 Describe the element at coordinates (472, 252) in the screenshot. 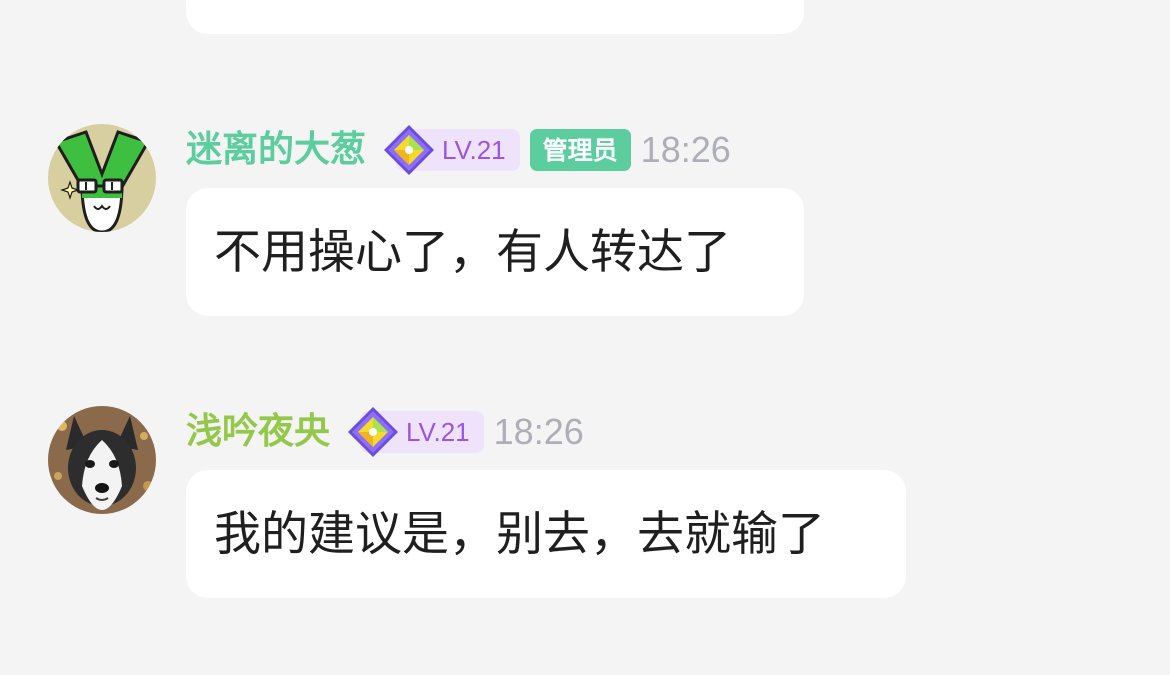

I see `message-text: 不用操心了，有人转达了` at that location.